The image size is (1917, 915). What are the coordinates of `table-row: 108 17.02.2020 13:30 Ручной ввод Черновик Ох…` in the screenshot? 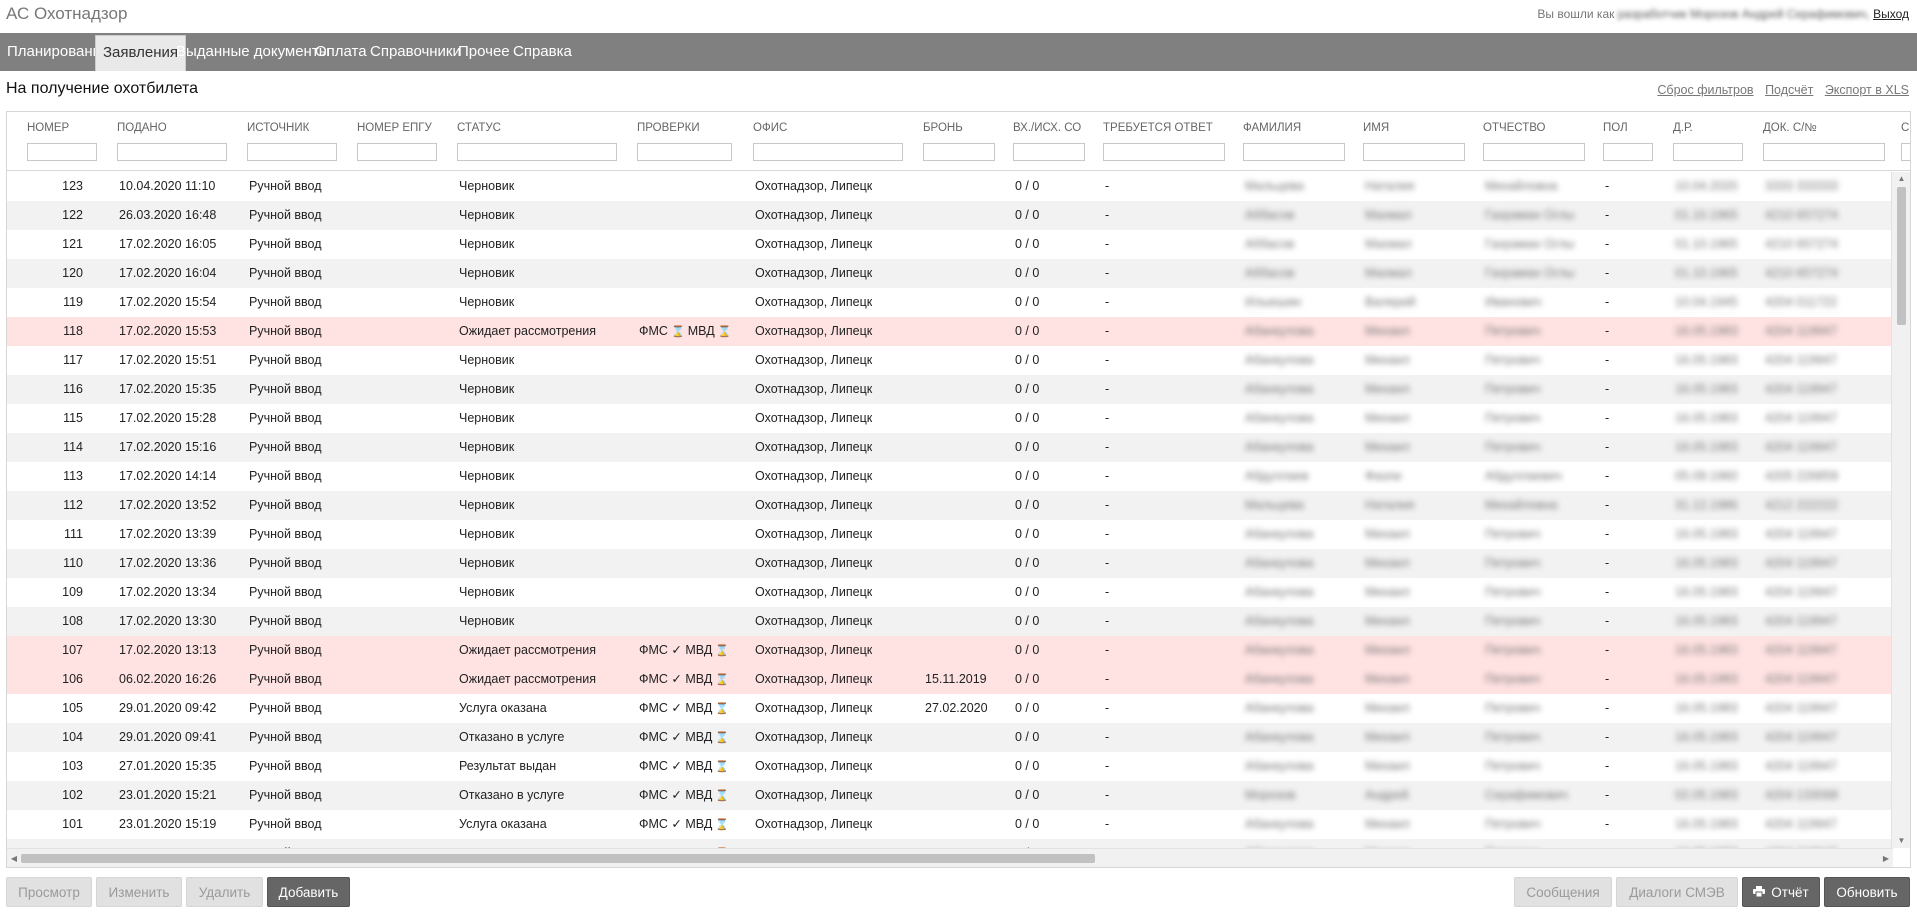 It's located at (950, 621).